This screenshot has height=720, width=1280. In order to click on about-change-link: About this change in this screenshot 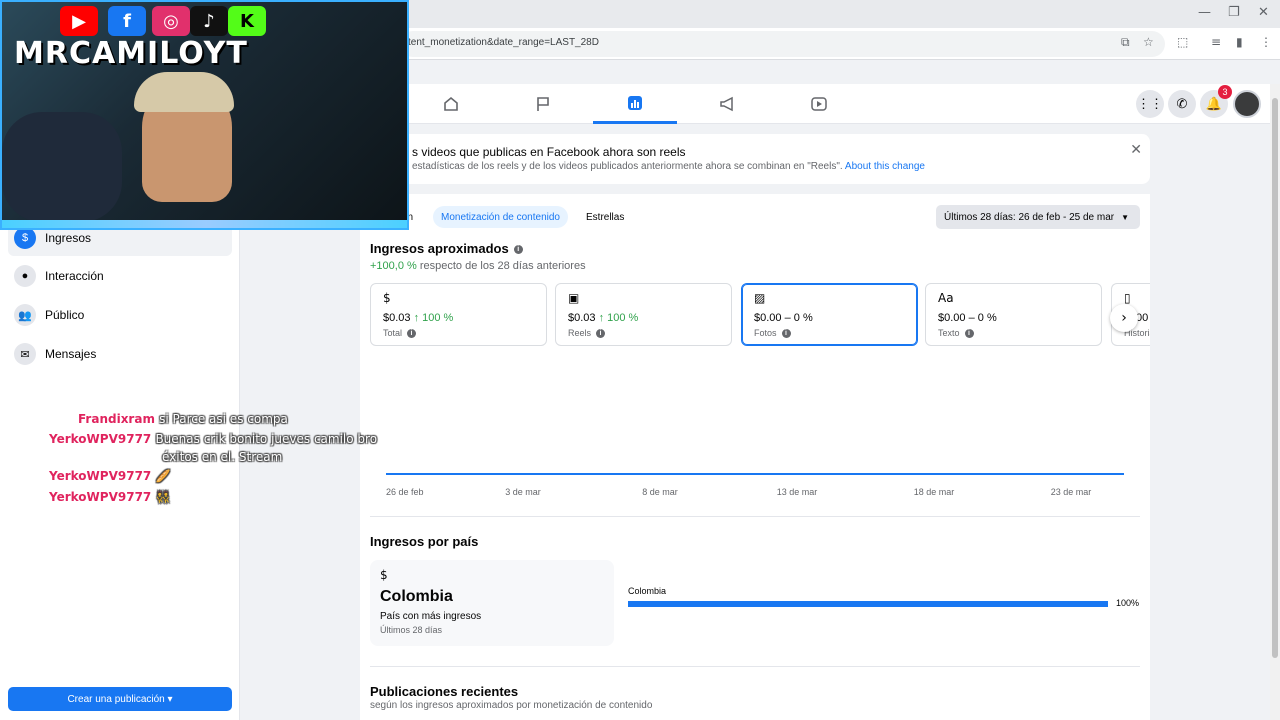, I will do `click(885, 166)`.